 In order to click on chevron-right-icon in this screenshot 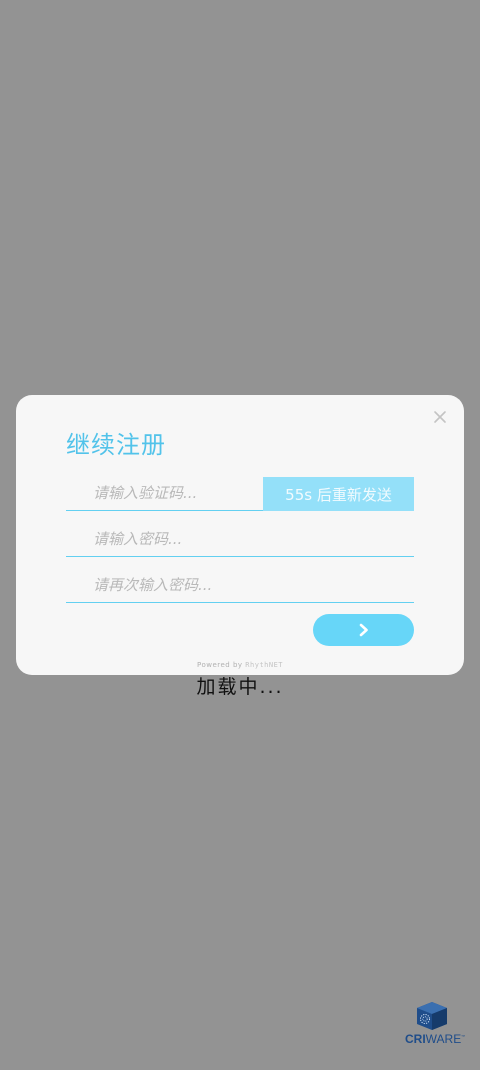, I will do `click(363, 630)`.